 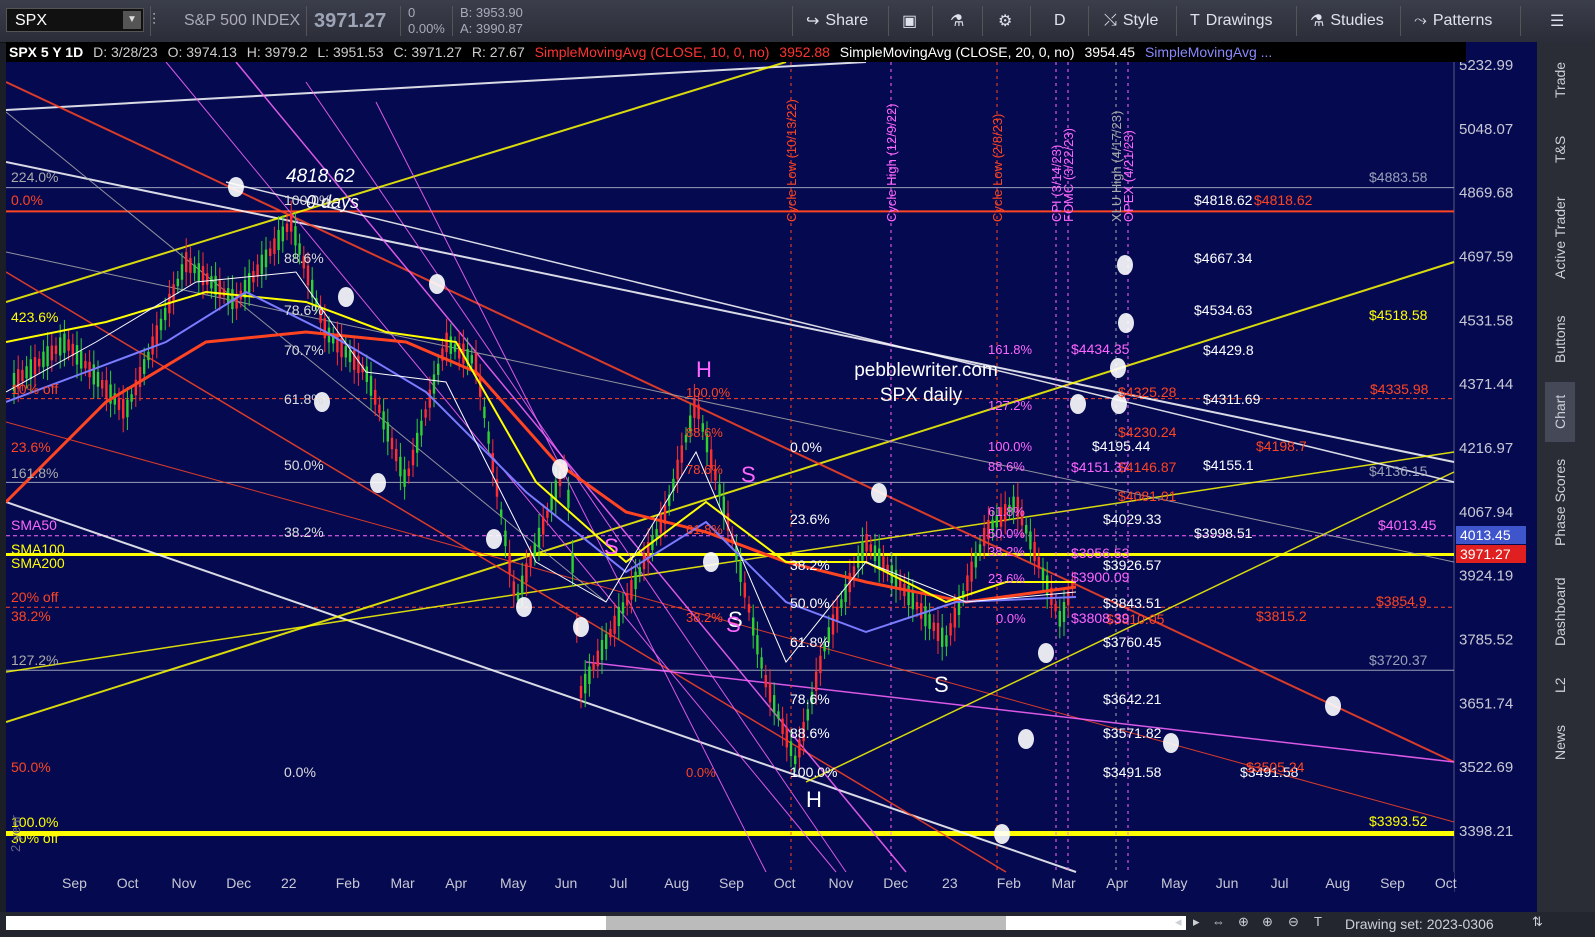 What do you see at coordinates (1318, 921) in the screenshot?
I see `text-tool-icon: T` at bounding box center [1318, 921].